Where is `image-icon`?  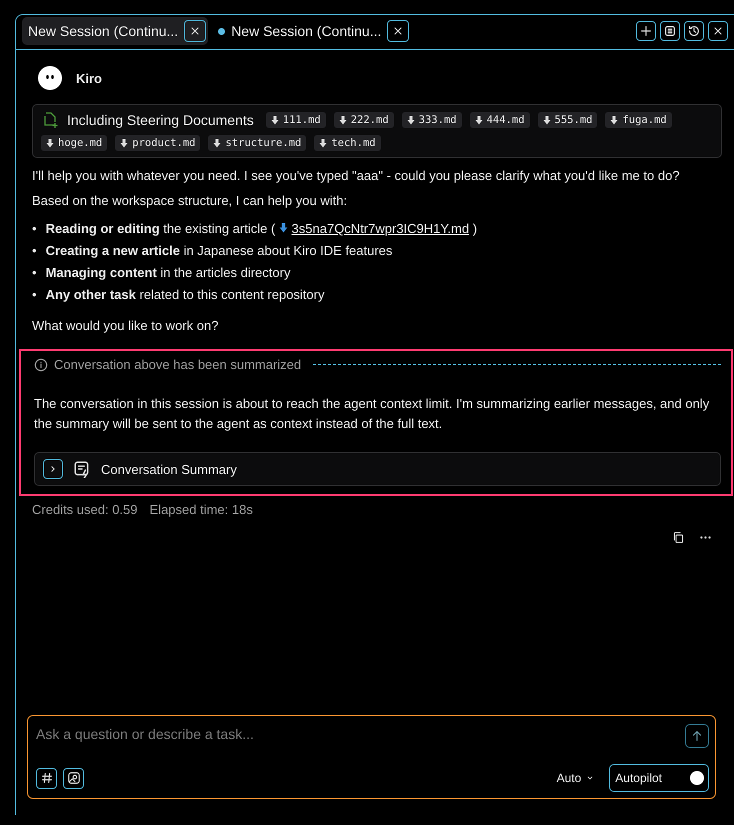 image-icon is located at coordinates (73, 778).